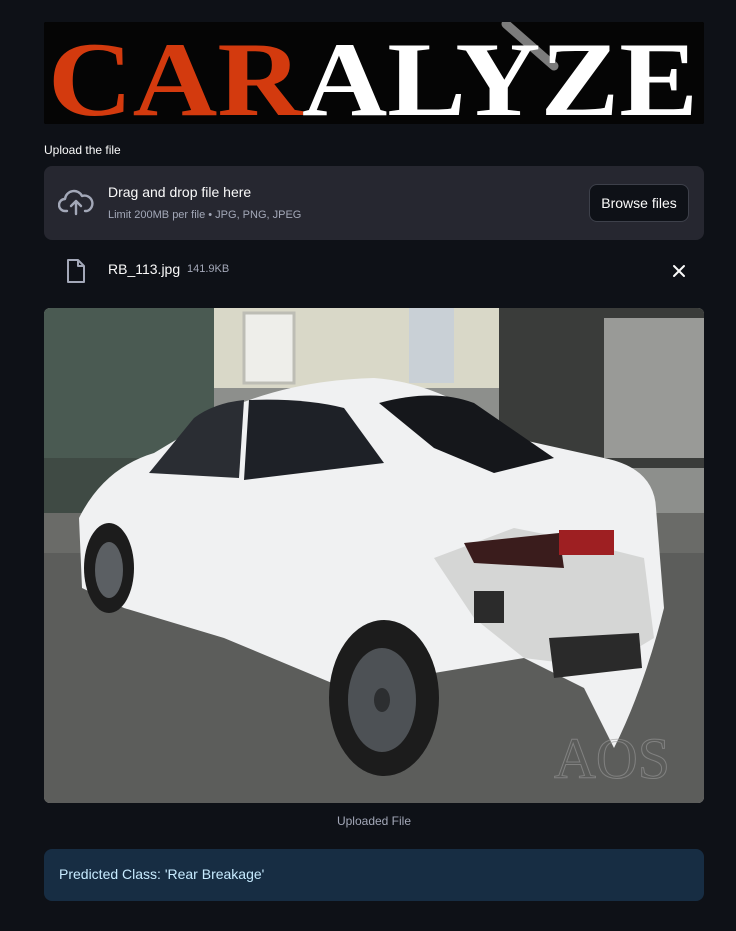 This screenshot has height=931, width=736. I want to click on image-caption: Uploaded File, so click(374, 821).